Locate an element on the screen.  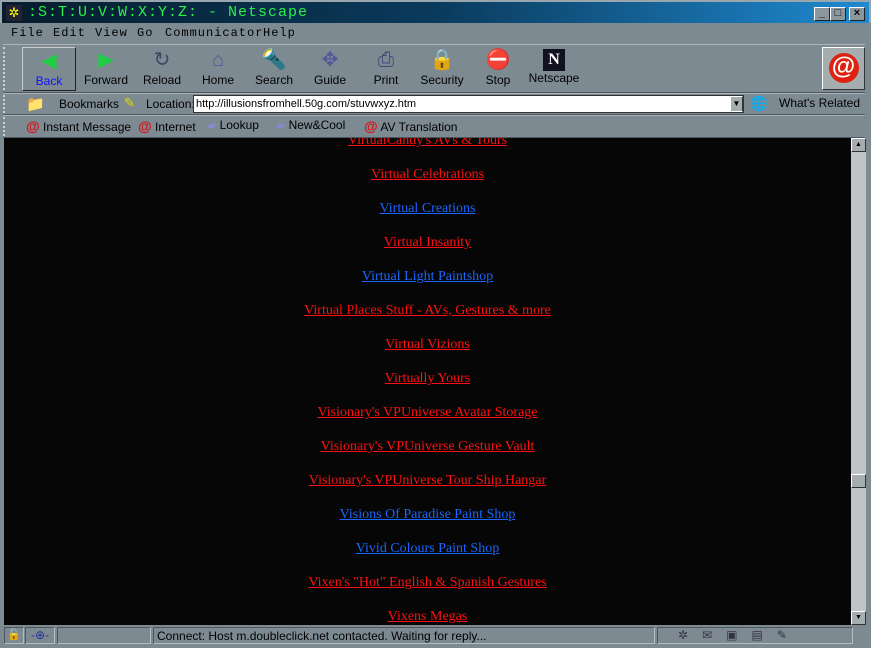
scroll-thumb is located at coordinates (858, 481).